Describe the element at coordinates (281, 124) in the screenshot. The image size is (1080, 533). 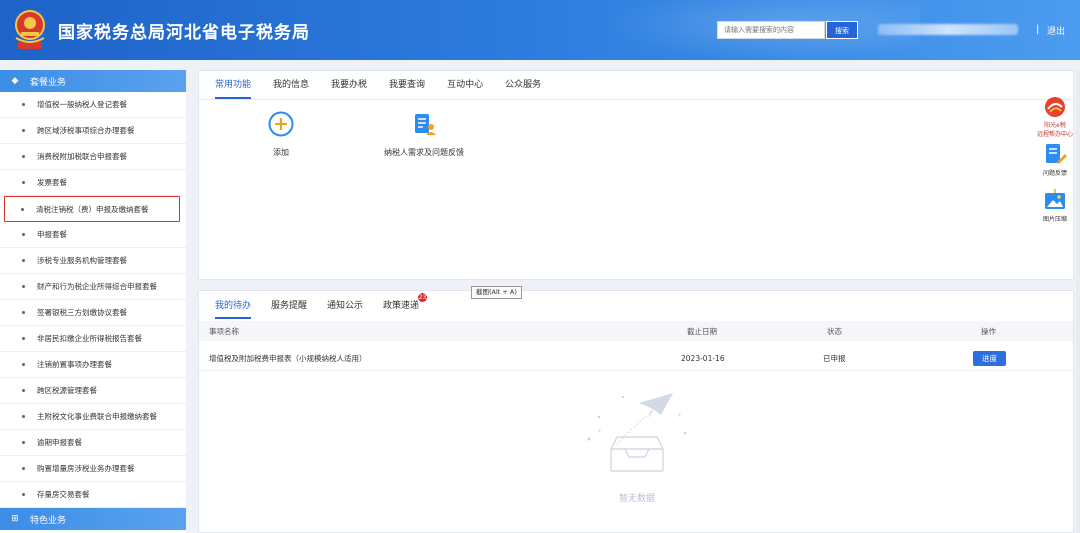
I see `add-icon` at that location.